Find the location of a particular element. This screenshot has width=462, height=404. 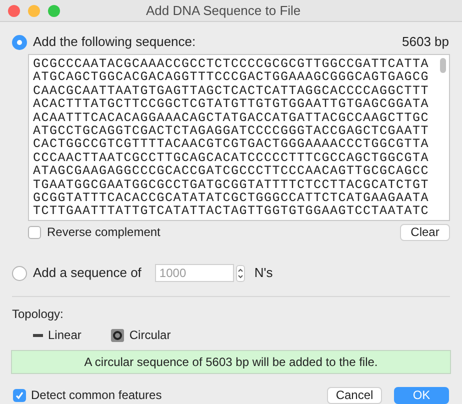

sequence-line: CAACGCAATTAATGTGAGTTAGCTCACTCATTAGGCACCCCAGGCTTT is located at coordinates (231, 91).